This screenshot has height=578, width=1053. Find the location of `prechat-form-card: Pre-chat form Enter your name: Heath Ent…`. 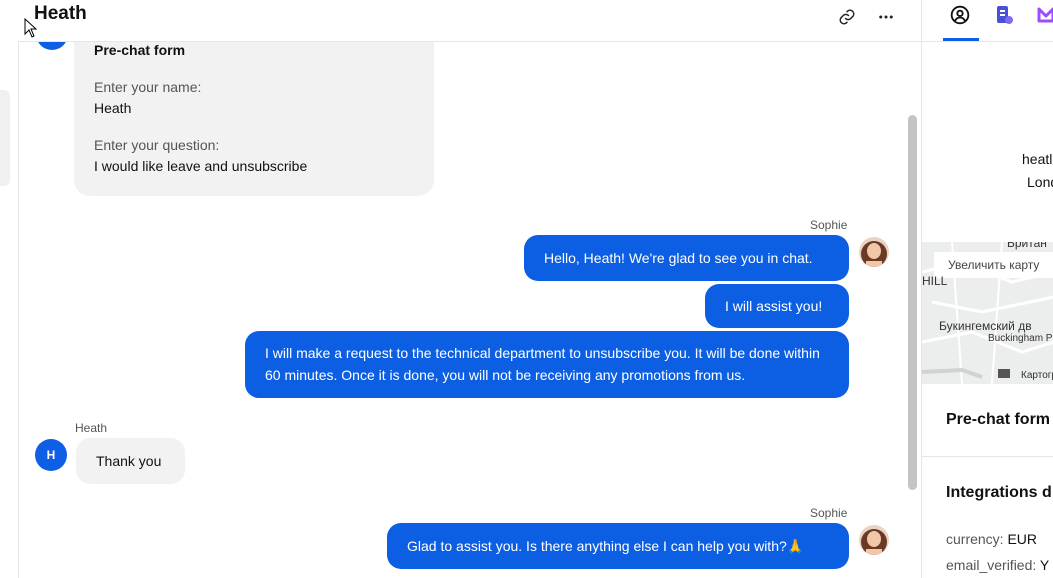

prechat-form-card: Pre-chat form Enter your name: Heath Ent… is located at coordinates (254, 119).